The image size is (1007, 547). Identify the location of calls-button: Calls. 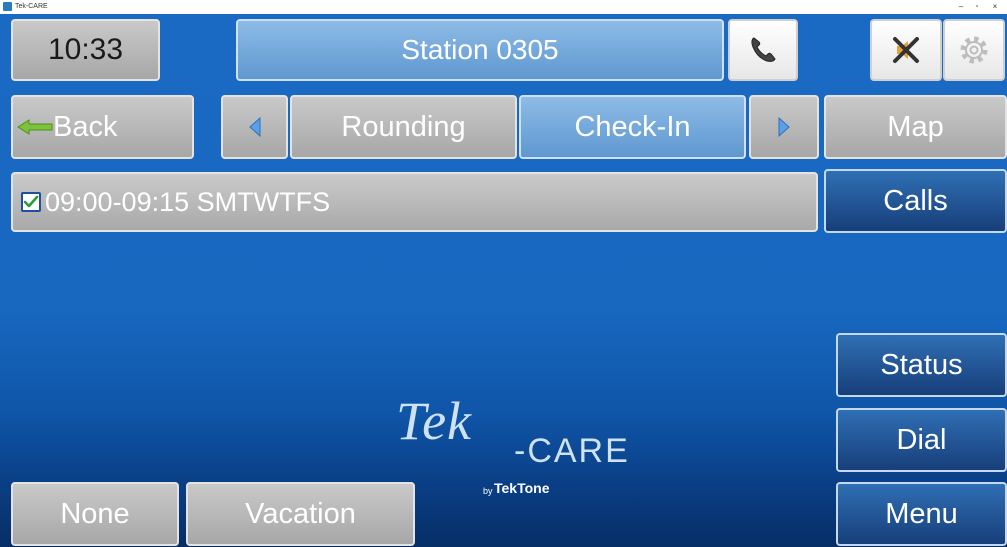
(915, 201).